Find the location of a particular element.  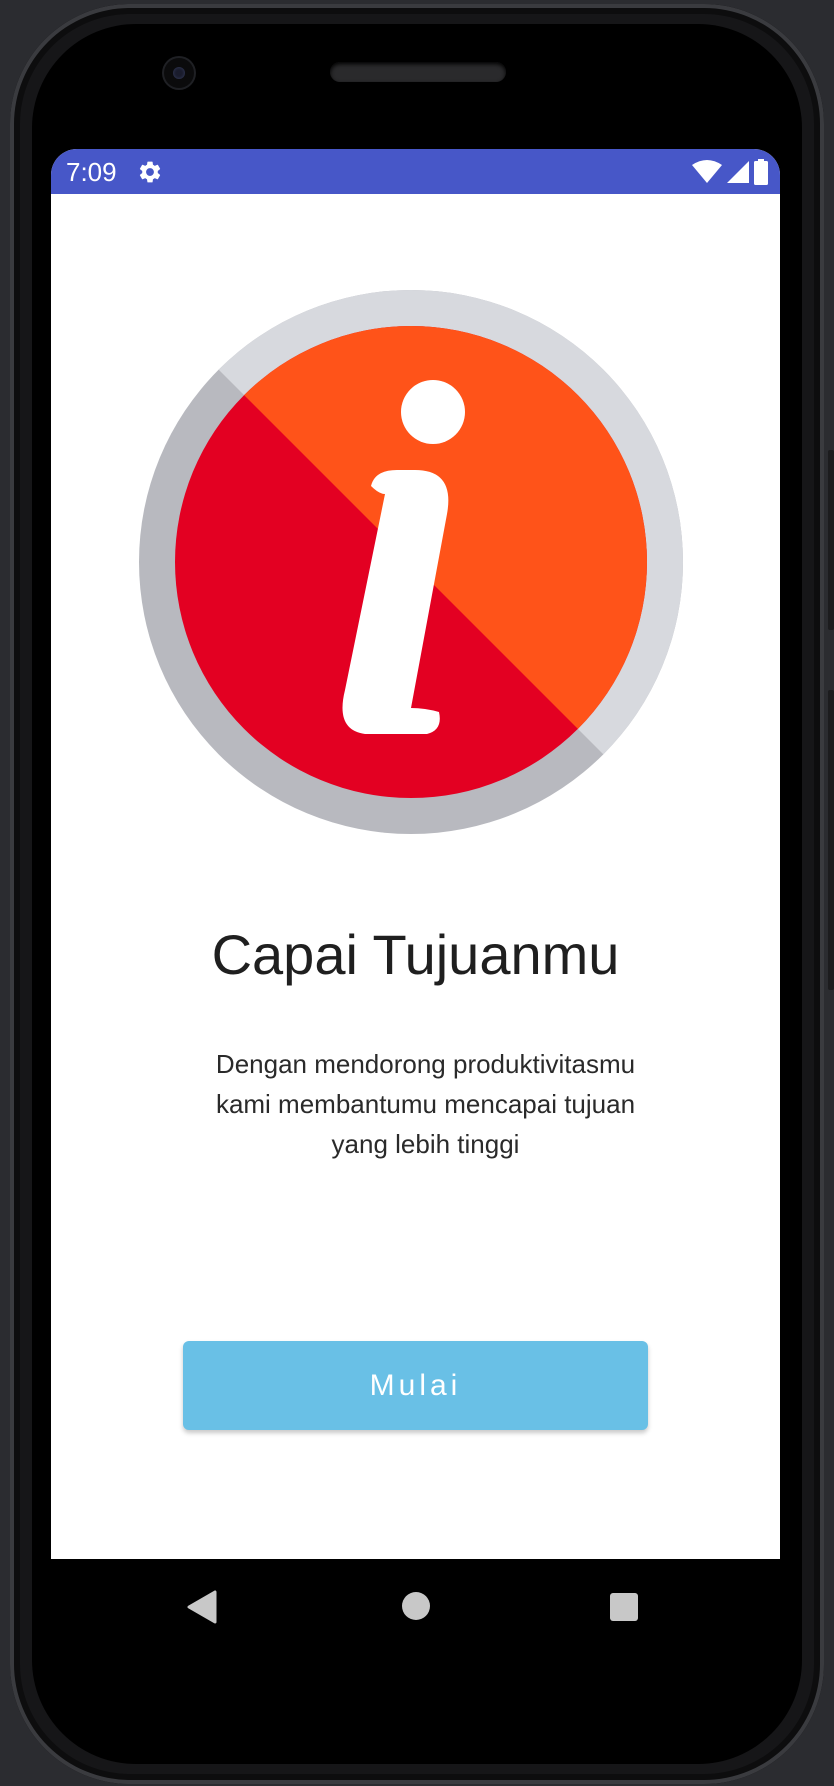

cell-signal-icon is located at coordinates (738, 172).